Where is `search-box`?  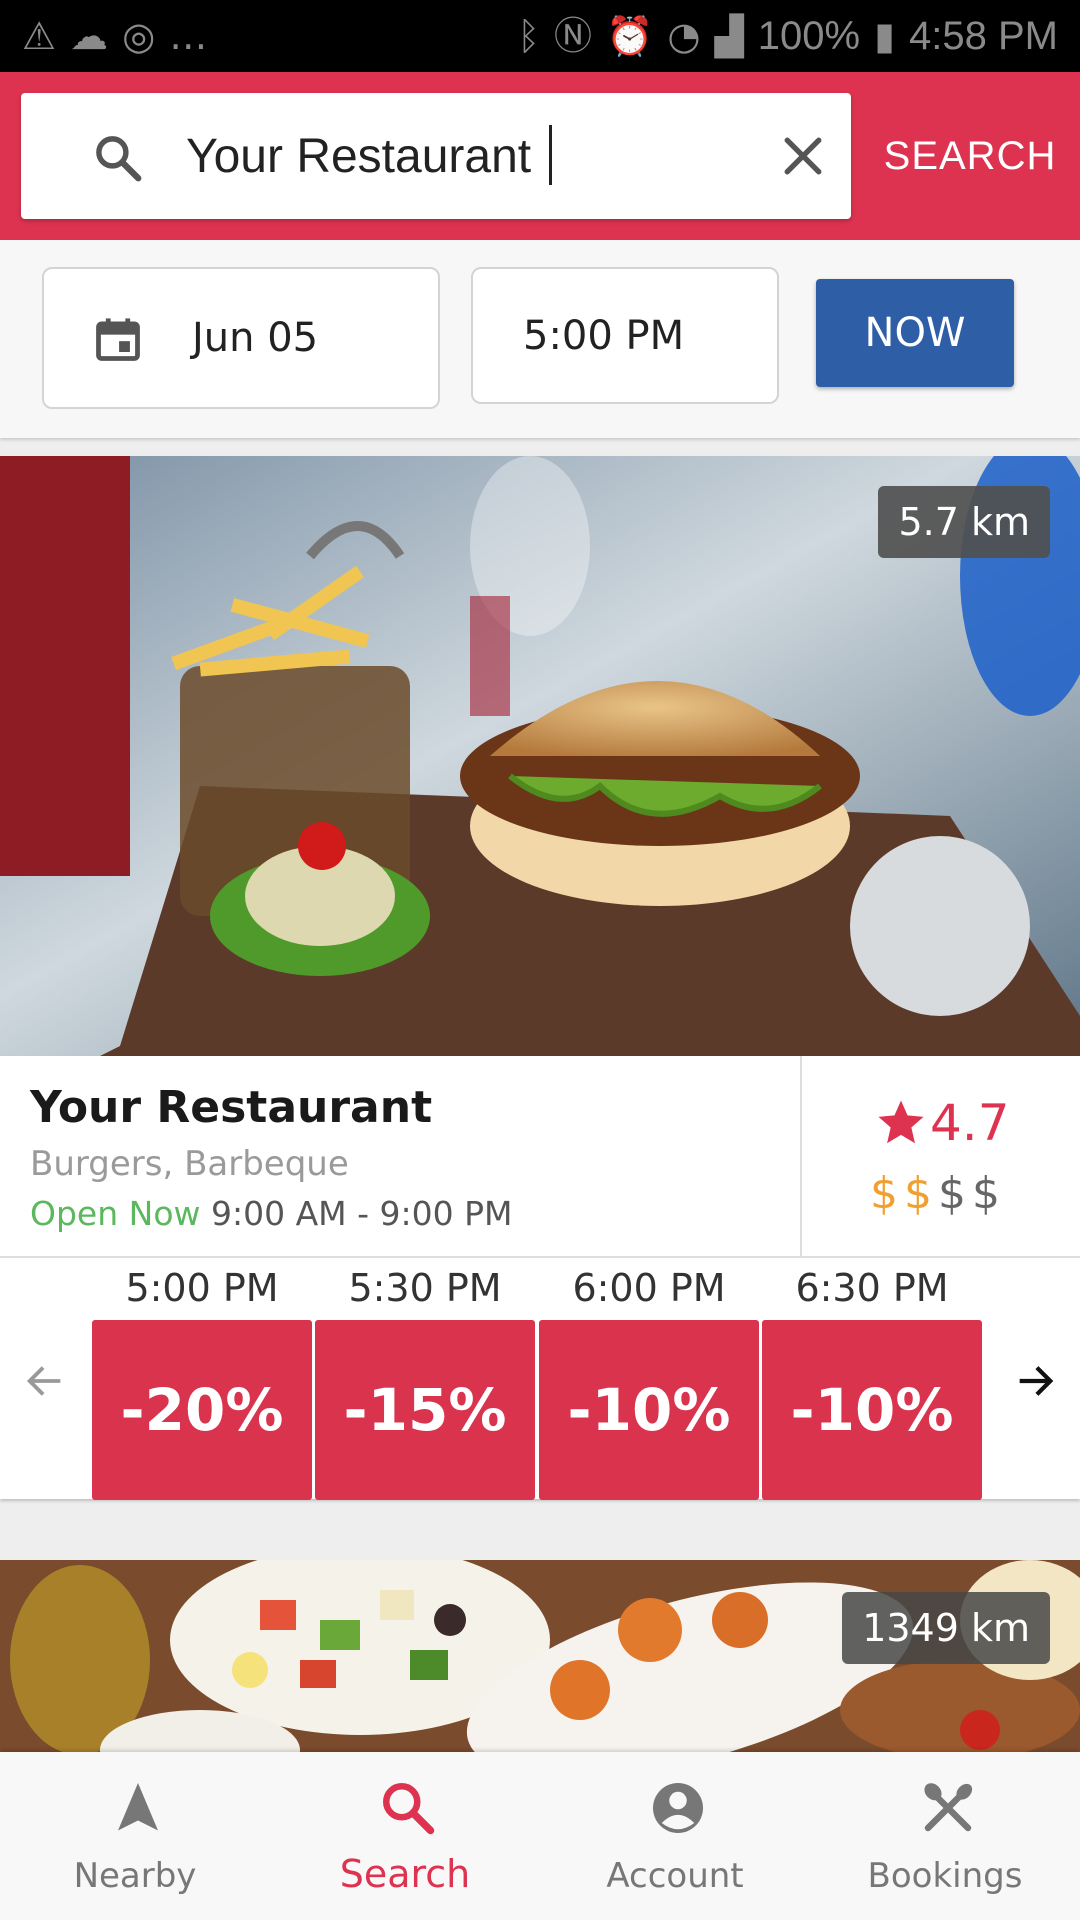 search-box is located at coordinates (436, 156).